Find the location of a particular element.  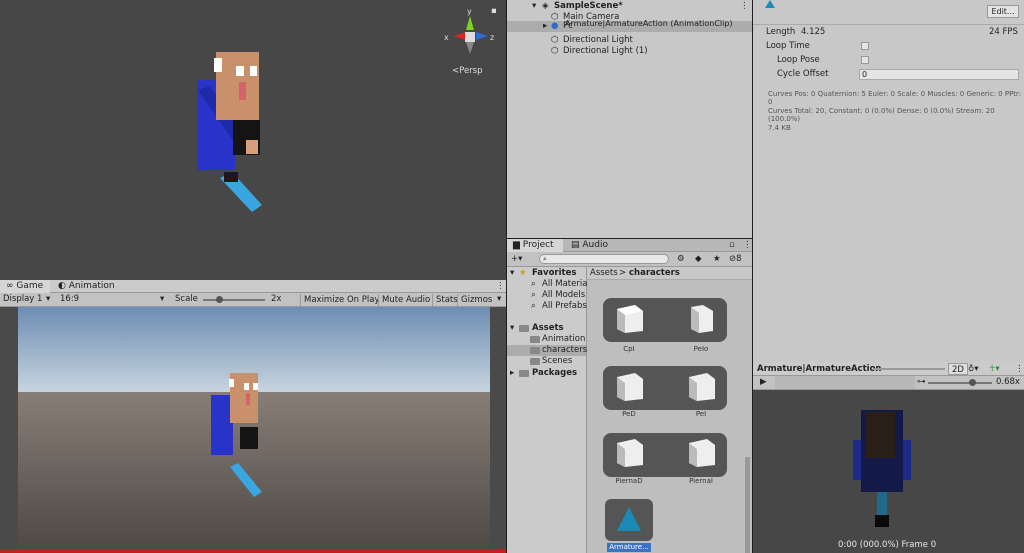

gizmo-x-label: x is located at coordinates (446, 37).